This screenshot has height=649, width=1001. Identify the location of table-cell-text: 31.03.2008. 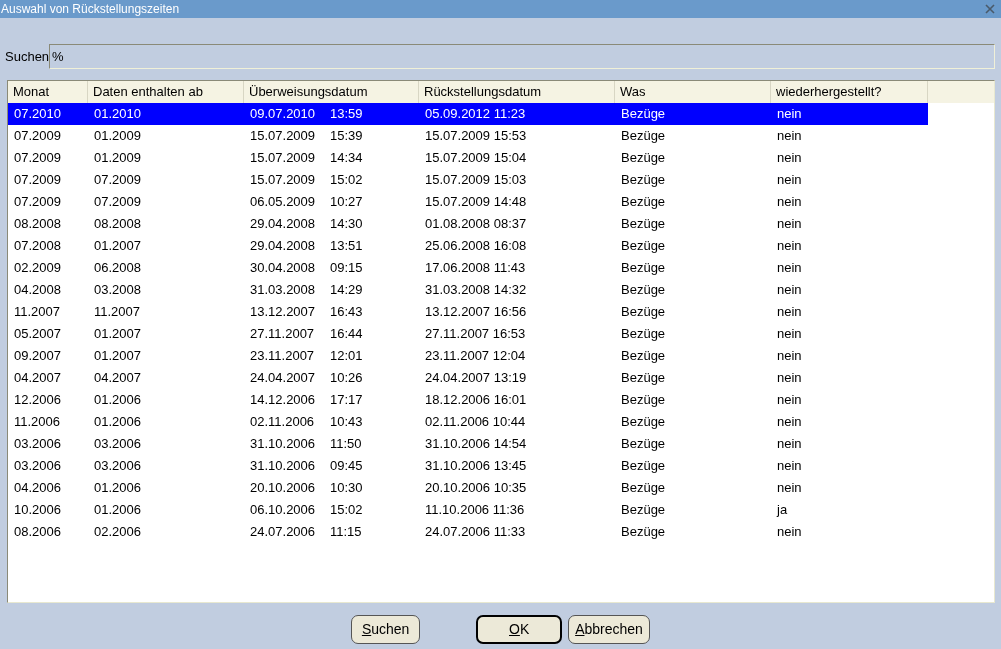
(283, 290).